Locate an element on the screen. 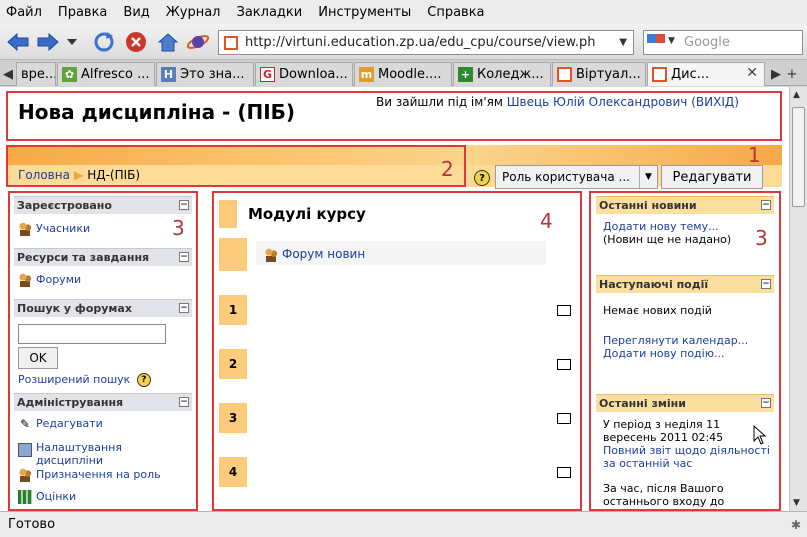 The height and width of the screenshot is (537, 807). reload-button is located at coordinates (104, 42).